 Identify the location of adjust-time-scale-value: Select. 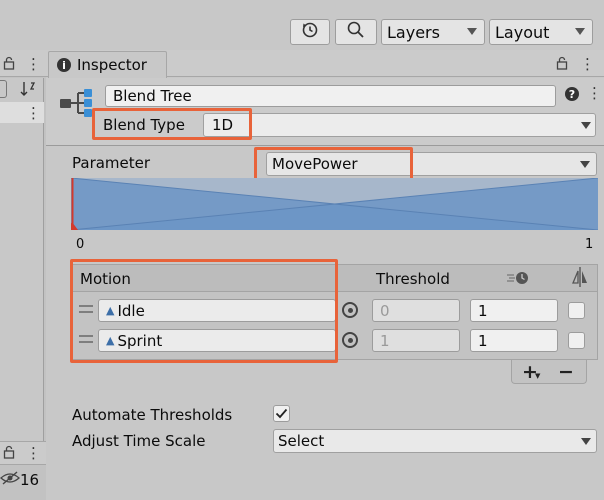
(301, 441).